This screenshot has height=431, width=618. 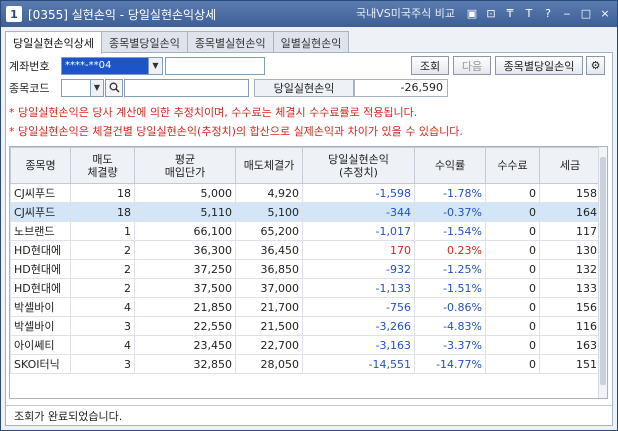 What do you see at coordinates (539, 65) in the screenshot?
I see `daily-by-stock-button: 종목별당일손익` at bounding box center [539, 65].